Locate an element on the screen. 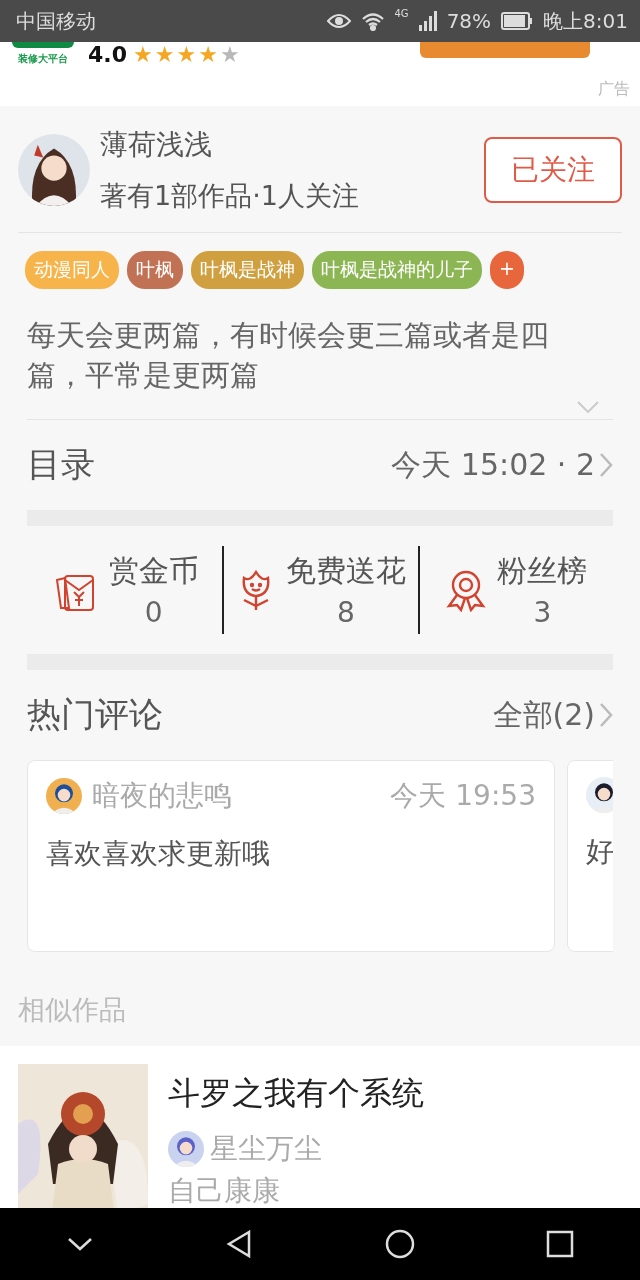 This screenshot has width=640, height=1280. stat-item: 赏金币 0 is located at coordinates (125, 590).